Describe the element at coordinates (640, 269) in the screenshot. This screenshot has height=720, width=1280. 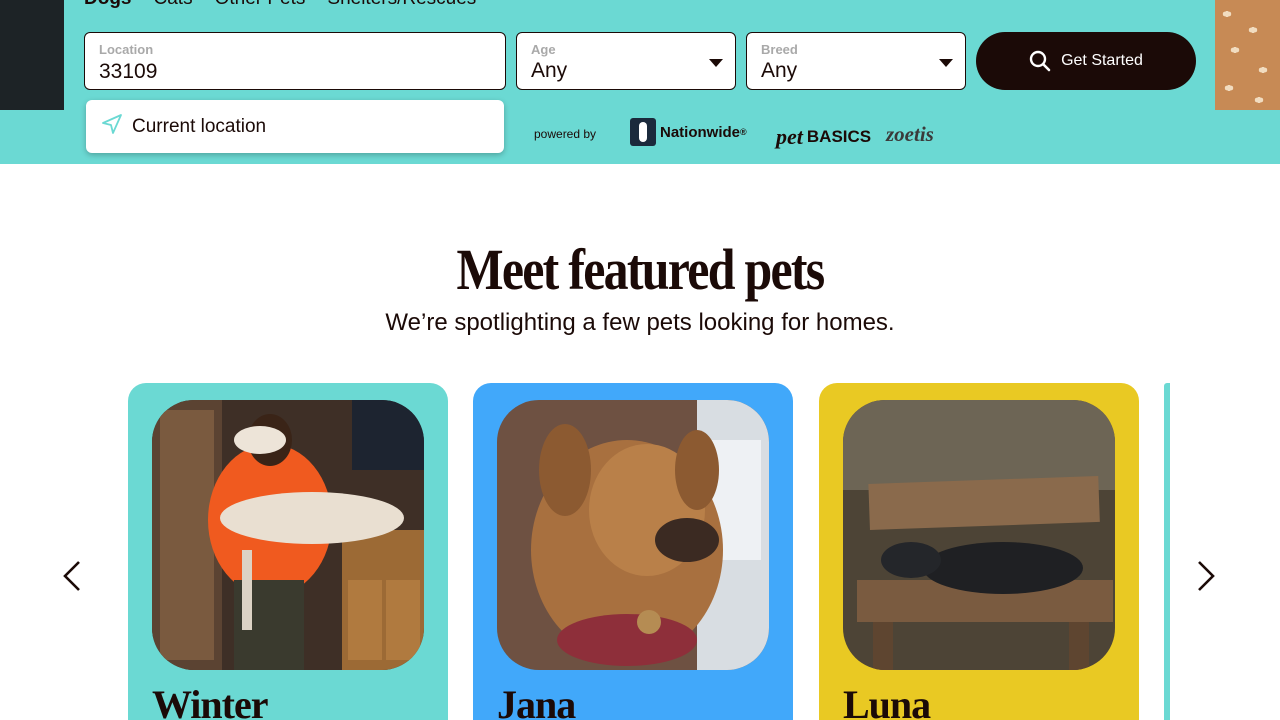
I see `featured-title: Meet featured pets` at that location.